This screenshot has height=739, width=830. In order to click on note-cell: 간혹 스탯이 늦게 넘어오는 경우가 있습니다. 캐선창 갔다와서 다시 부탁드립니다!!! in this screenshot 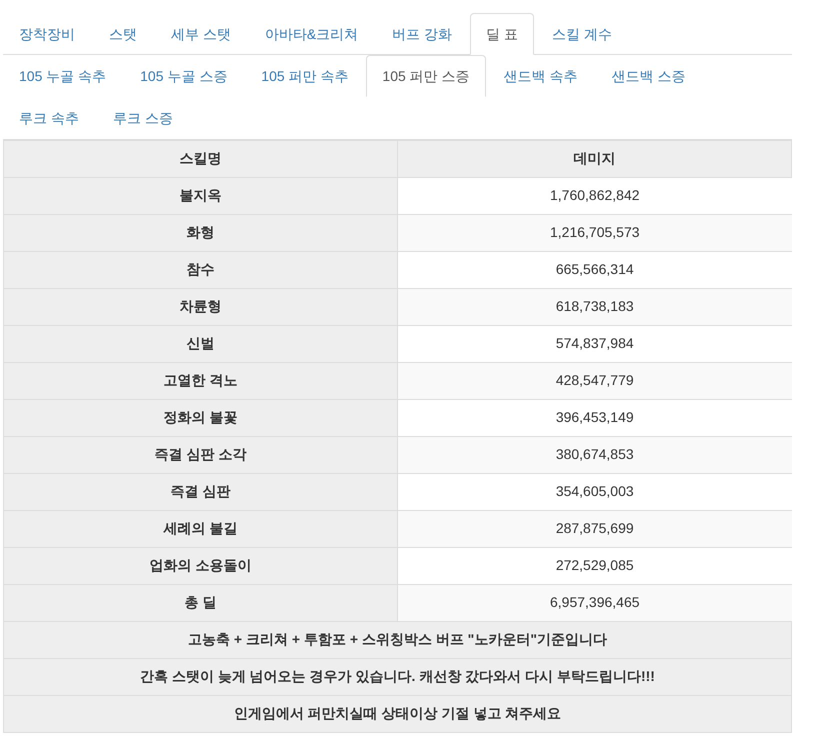, I will do `click(398, 676)`.